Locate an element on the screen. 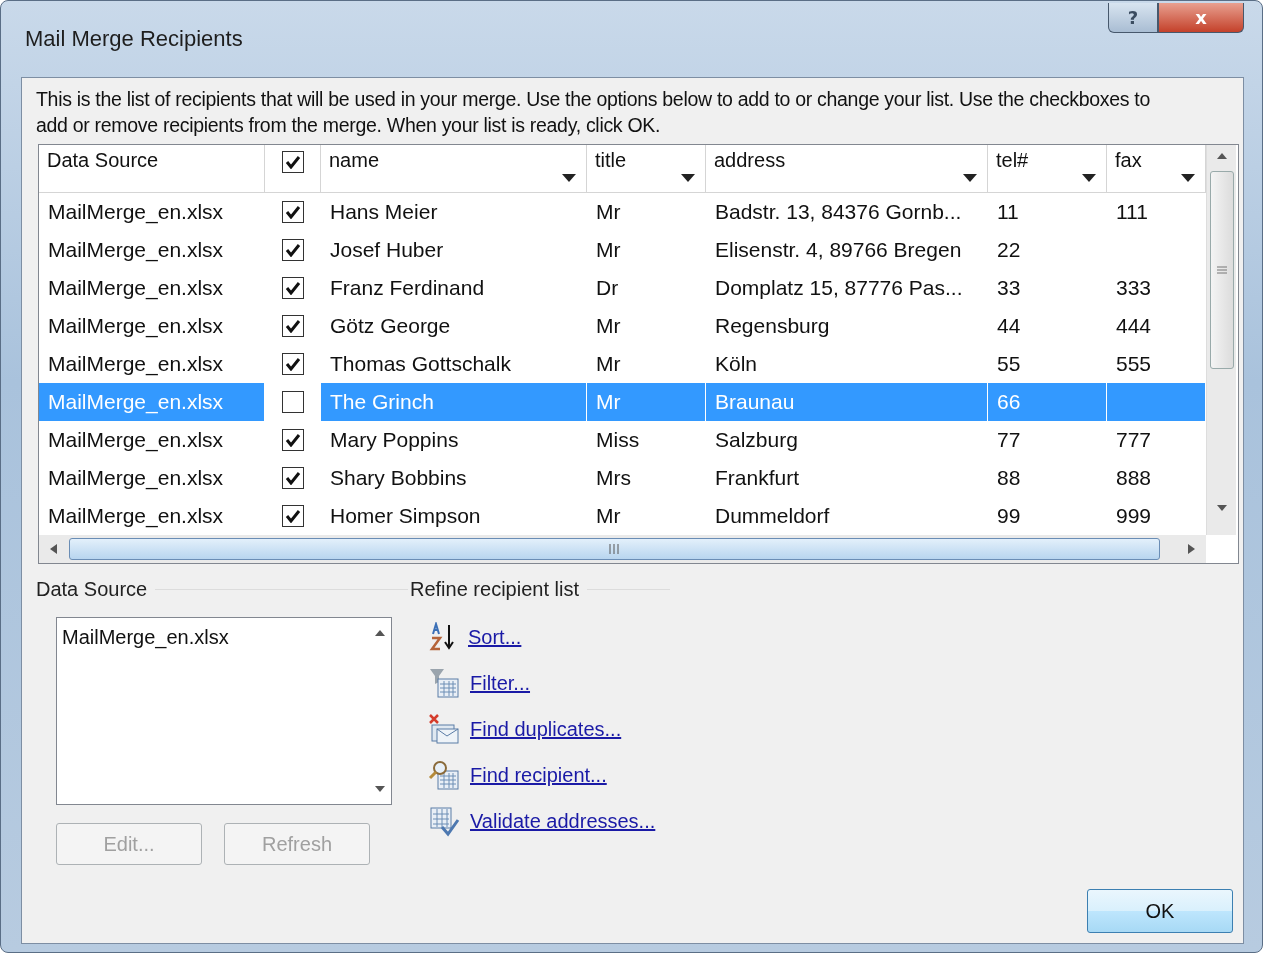 The width and height of the screenshot is (1263, 953). table-cell: 66 is located at coordinates (1047, 402).